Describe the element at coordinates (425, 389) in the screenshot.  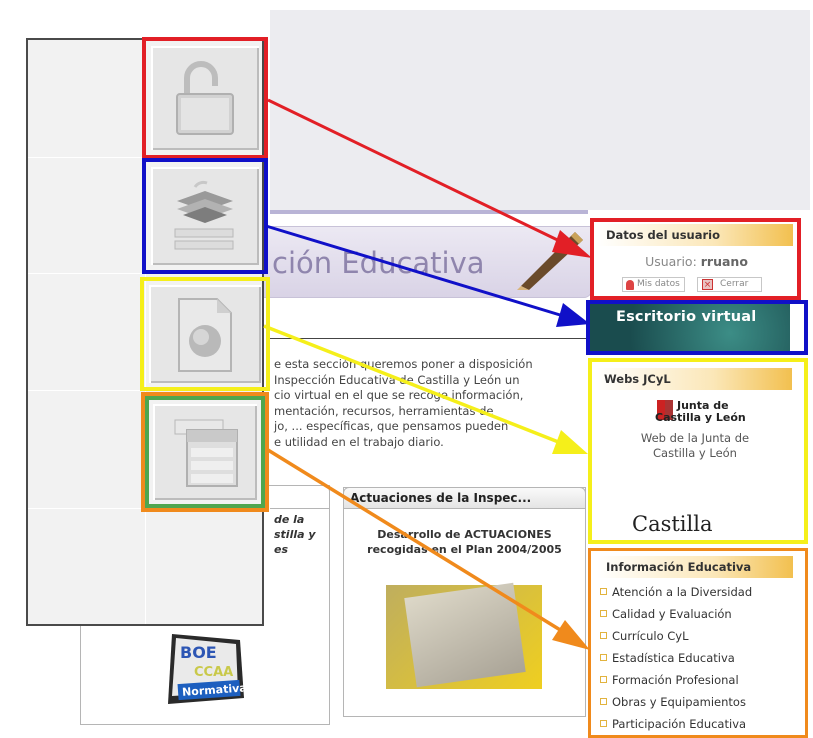
I see `arrow-yellow` at that location.